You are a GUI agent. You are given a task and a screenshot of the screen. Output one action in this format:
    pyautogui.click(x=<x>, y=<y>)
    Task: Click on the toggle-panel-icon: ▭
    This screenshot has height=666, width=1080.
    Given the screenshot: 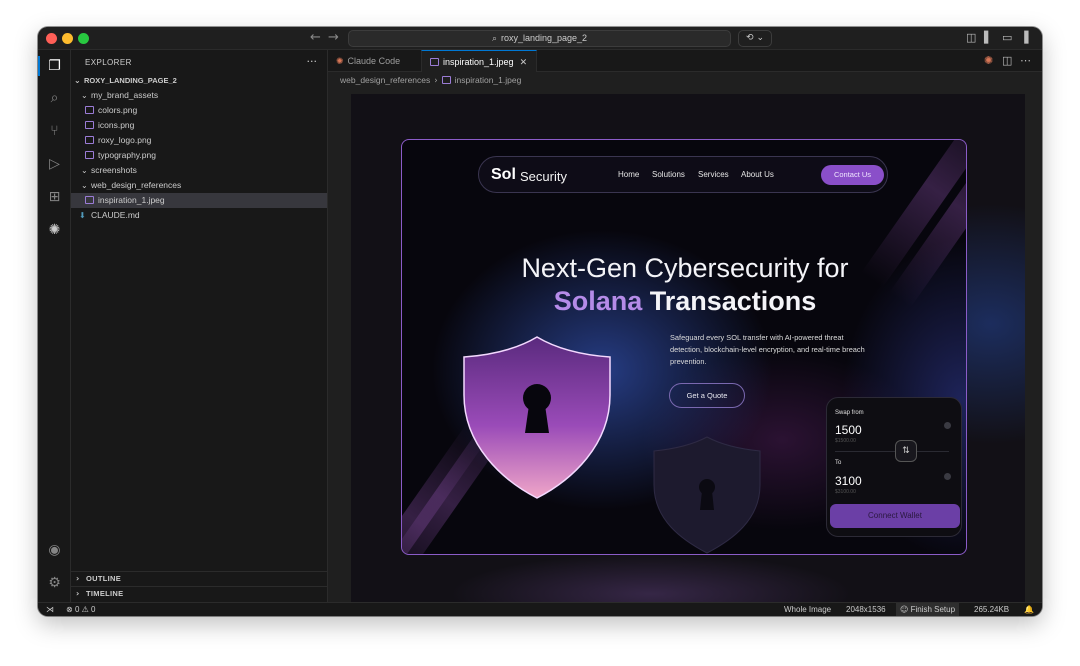 What is the action you would take?
    pyautogui.click(x=1007, y=37)
    